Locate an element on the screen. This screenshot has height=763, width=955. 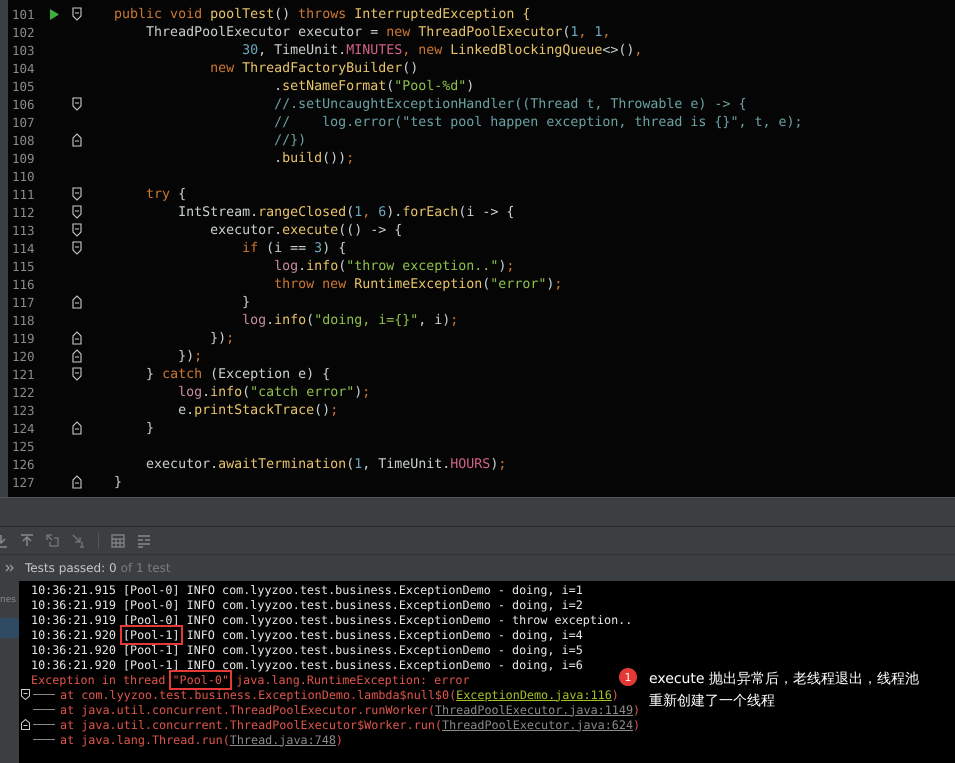
line-number: 127 is located at coordinates (24, 482).